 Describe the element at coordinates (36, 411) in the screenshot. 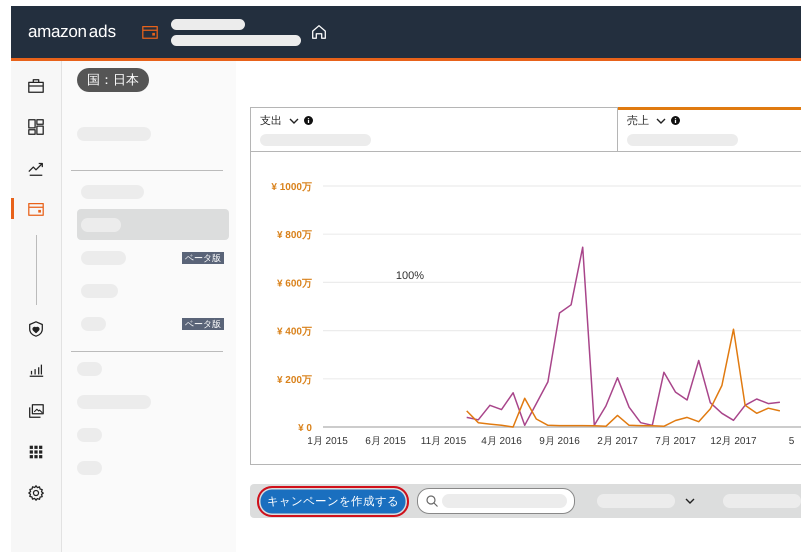

I see `image-stack-icon` at that location.